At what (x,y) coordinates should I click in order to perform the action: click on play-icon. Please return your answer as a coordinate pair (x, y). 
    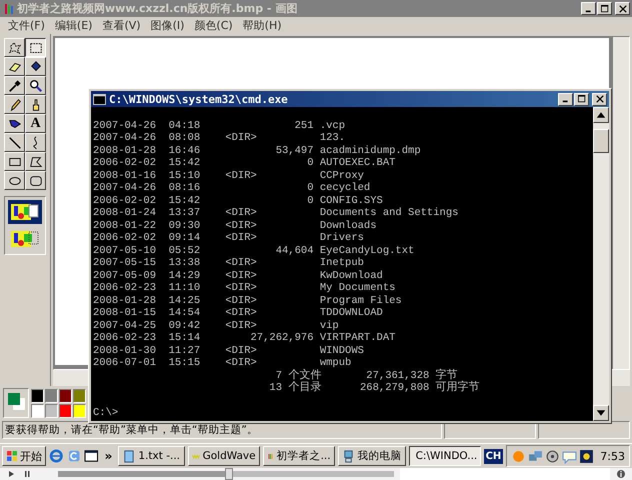
    Looking at the image, I should click on (11, 474).